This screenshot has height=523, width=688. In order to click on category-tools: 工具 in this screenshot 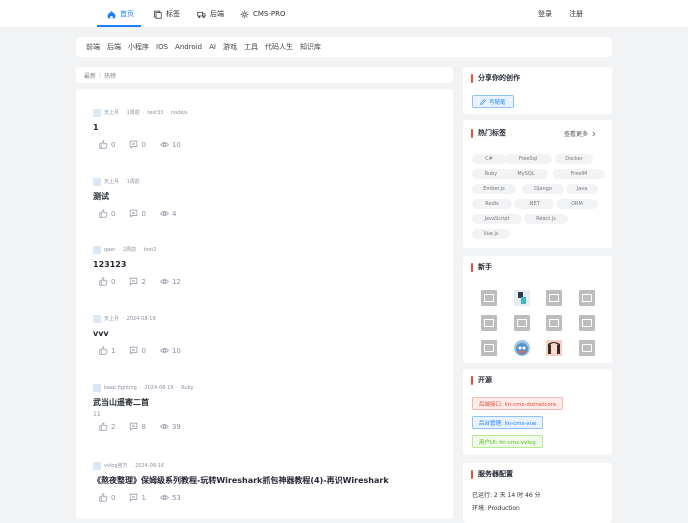, I will do `click(251, 47)`.